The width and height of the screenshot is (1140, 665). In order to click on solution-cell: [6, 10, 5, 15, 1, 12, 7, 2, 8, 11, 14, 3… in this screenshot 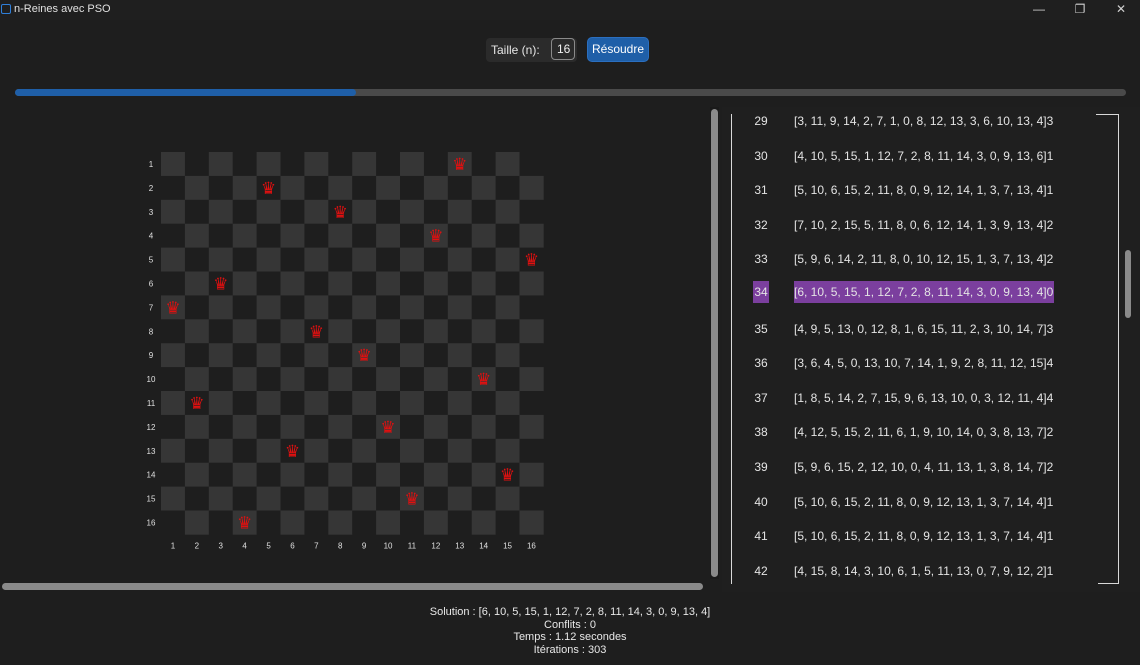, I will do `click(920, 292)`.